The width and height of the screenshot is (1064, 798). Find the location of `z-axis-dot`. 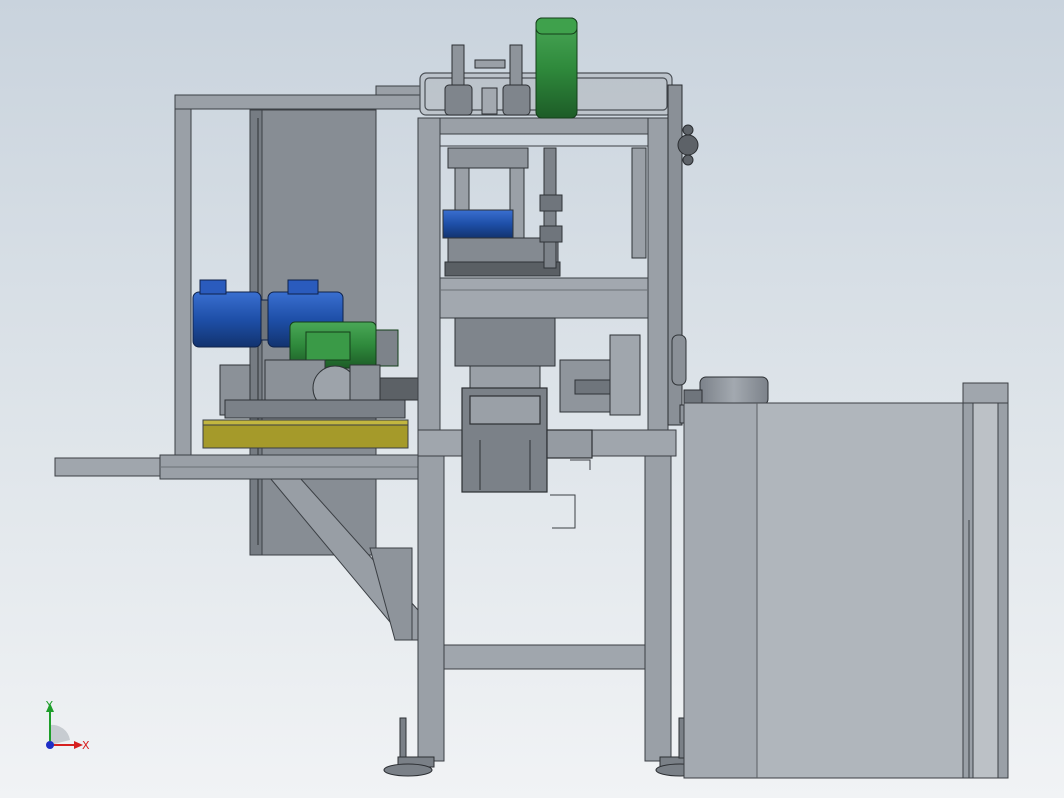

z-axis-dot is located at coordinates (50, 745).